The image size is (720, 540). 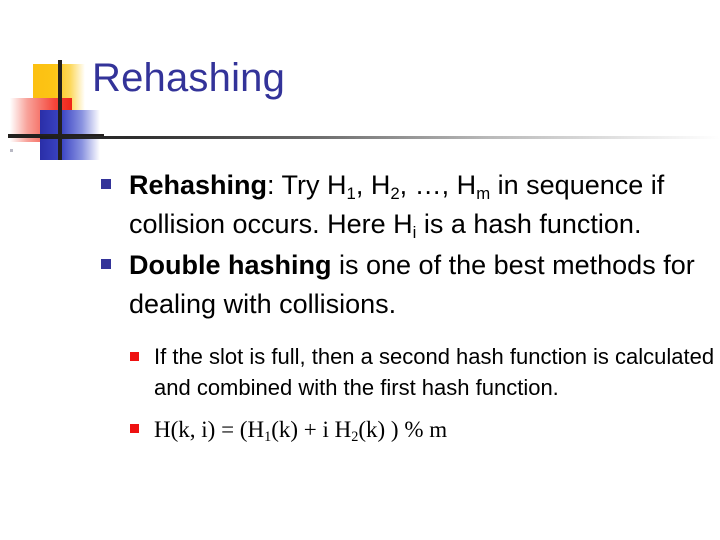 What do you see at coordinates (403, 429) in the screenshot?
I see `formula-segment: (k) ) % m` at bounding box center [403, 429].